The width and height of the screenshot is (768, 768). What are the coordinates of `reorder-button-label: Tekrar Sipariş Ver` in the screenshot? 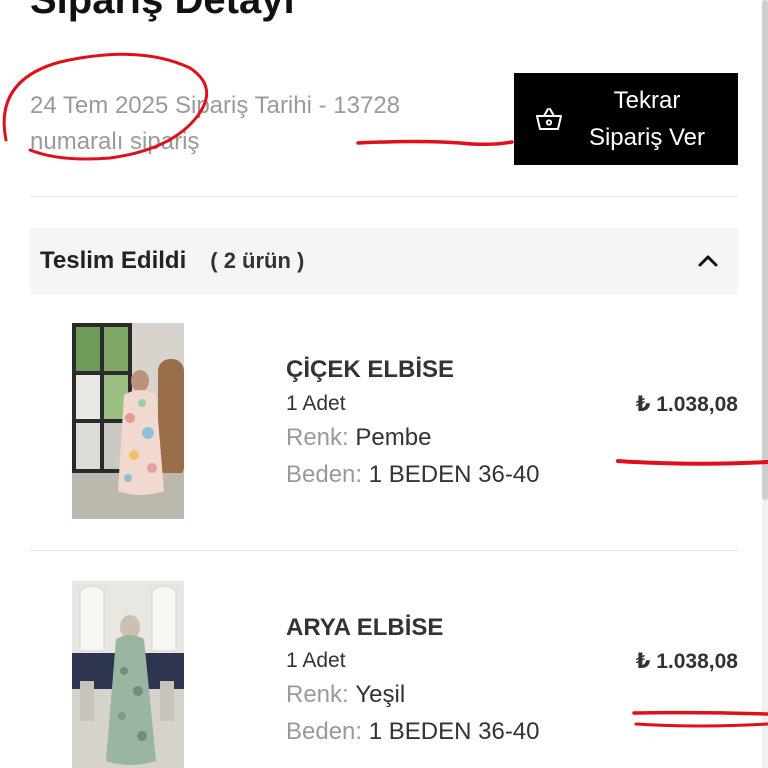 It's located at (647, 119).